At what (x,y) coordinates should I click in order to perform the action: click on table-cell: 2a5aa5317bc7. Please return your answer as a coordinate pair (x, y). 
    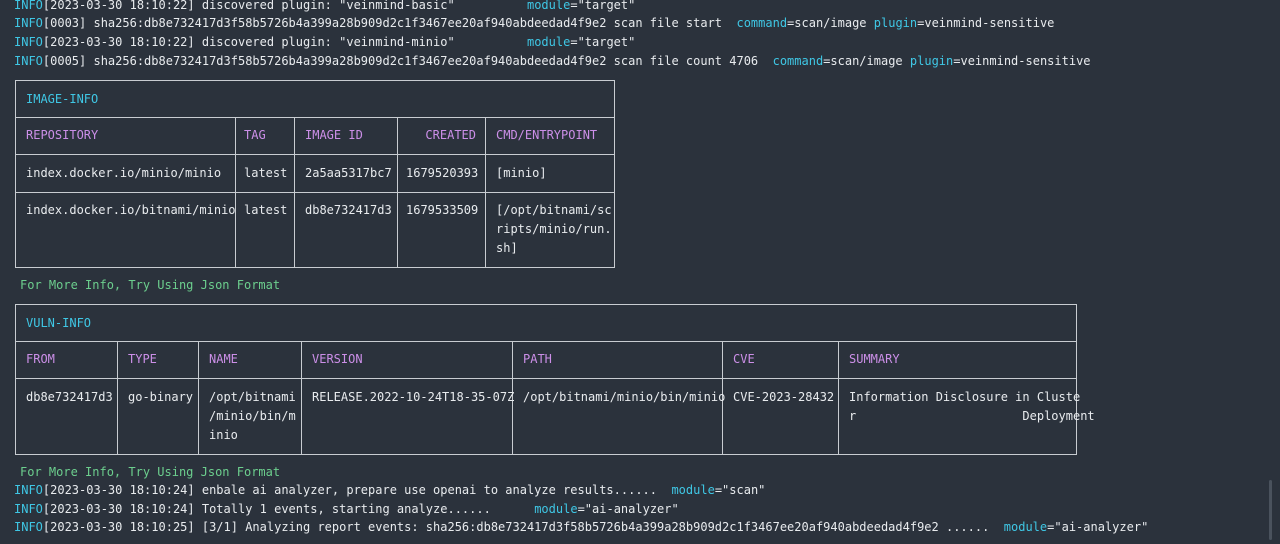
    Looking at the image, I should click on (348, 173).